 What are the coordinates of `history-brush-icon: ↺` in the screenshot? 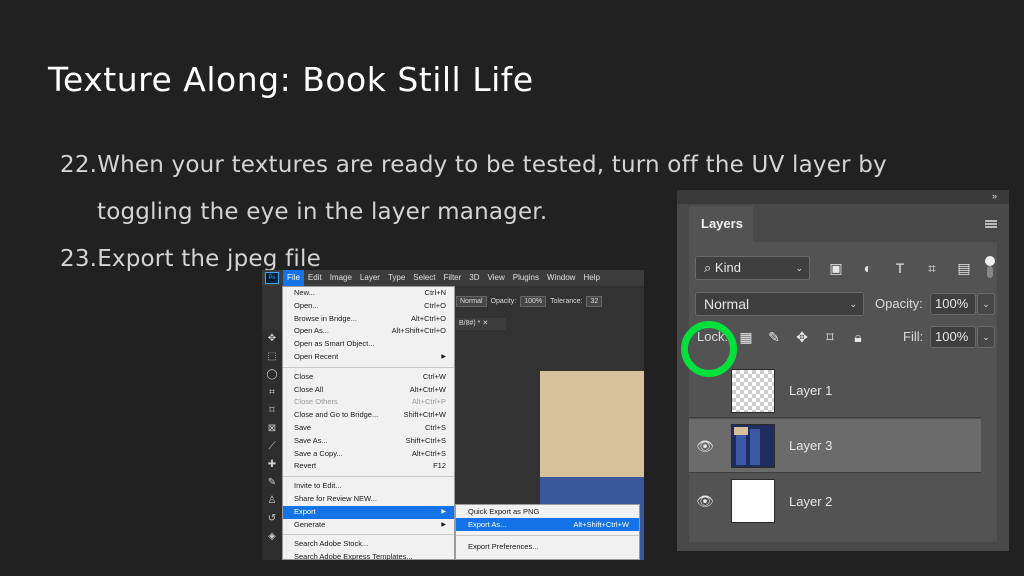 It's located at (272, 519).